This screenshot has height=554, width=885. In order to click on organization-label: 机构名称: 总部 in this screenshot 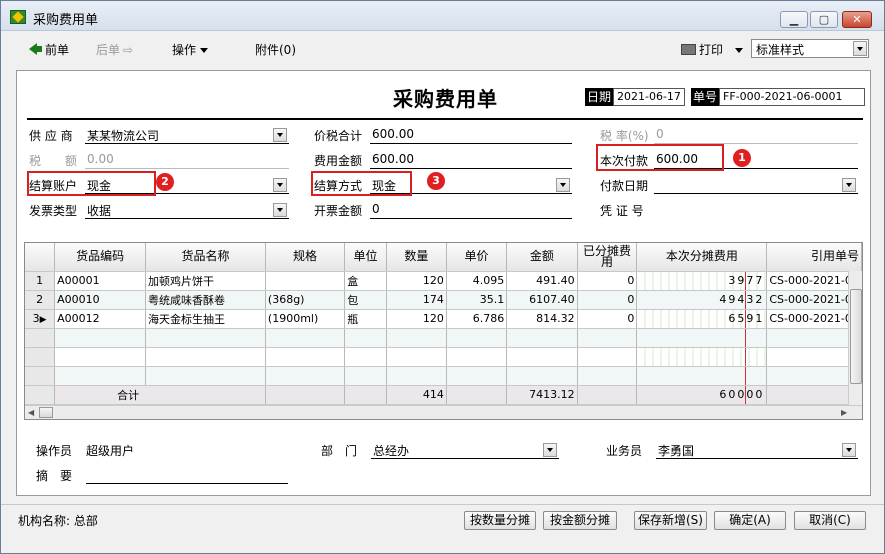, I will do `click(58, 521)`.